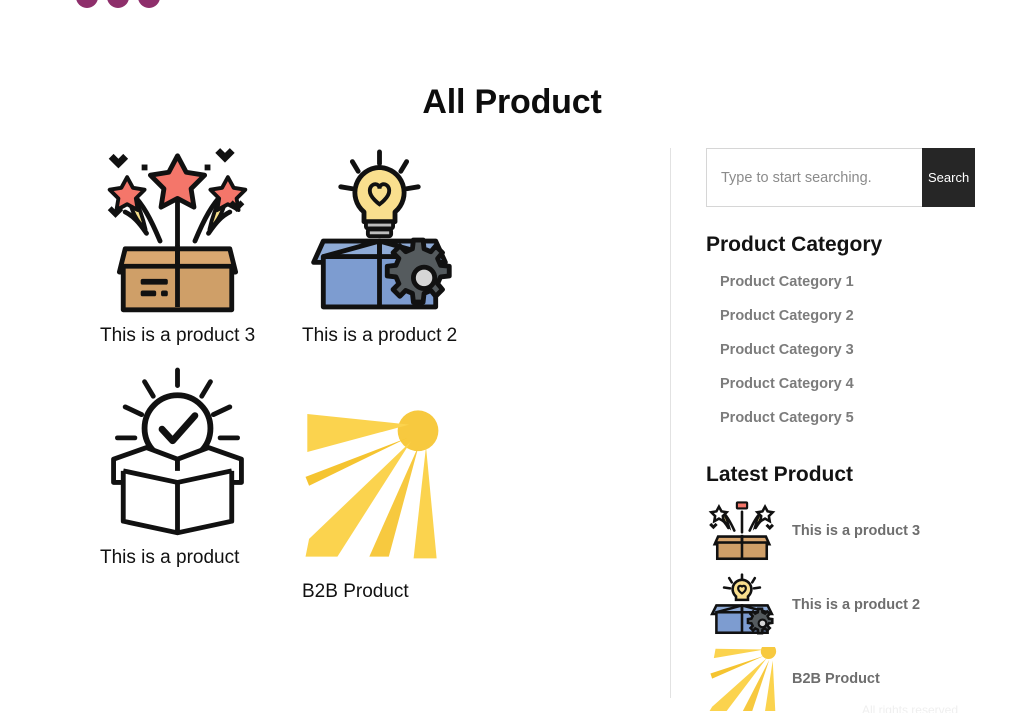  I want to click on footer-text: All rights reserved, so click(909, 708).